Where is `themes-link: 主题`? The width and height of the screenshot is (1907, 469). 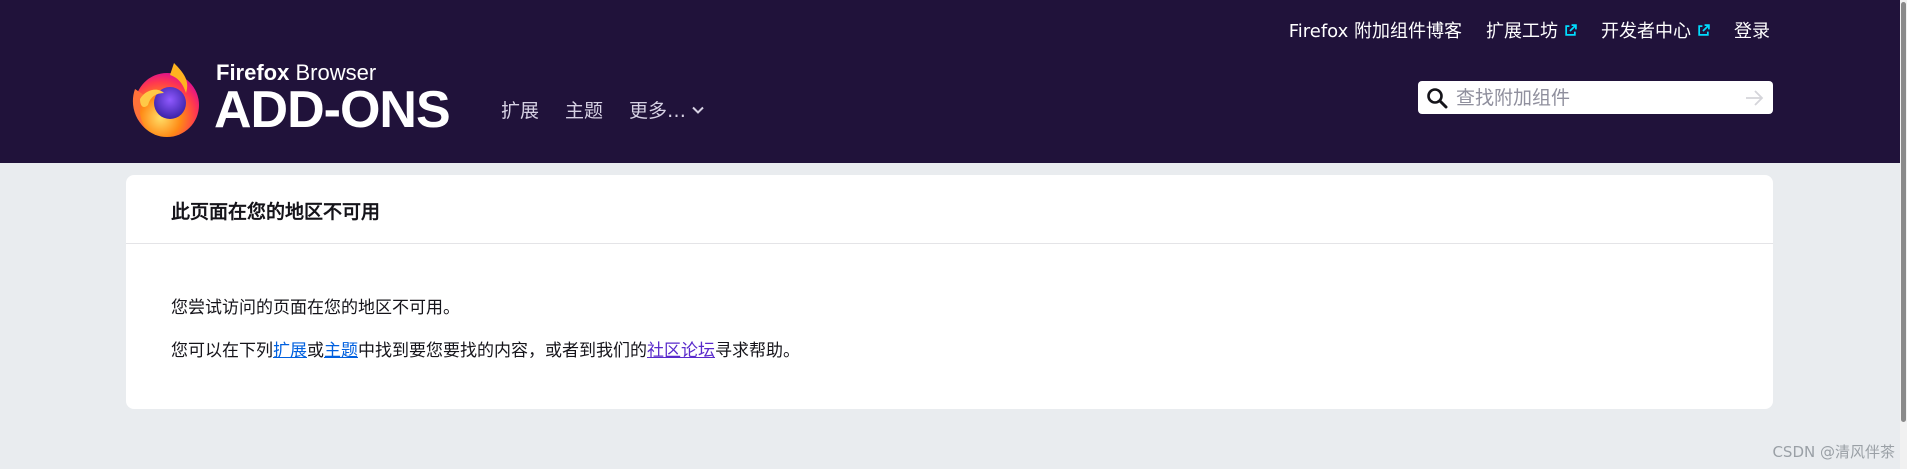 themes-link: 主题 is located at coordinates (341, 351).